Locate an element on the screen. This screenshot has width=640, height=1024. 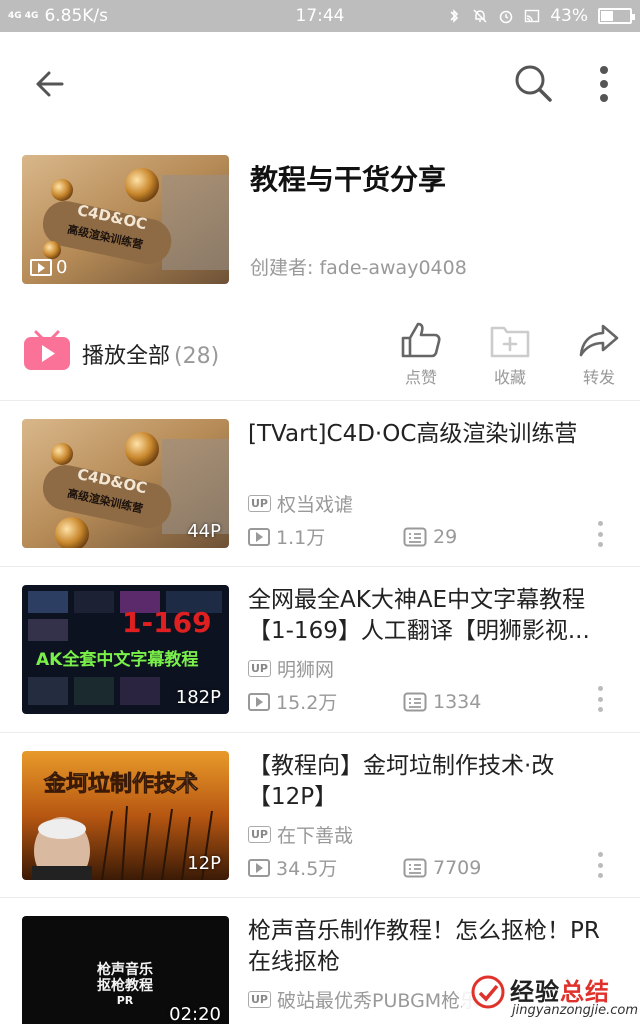
view-count-value: 1.1万 is located at coordinates (301, 538).